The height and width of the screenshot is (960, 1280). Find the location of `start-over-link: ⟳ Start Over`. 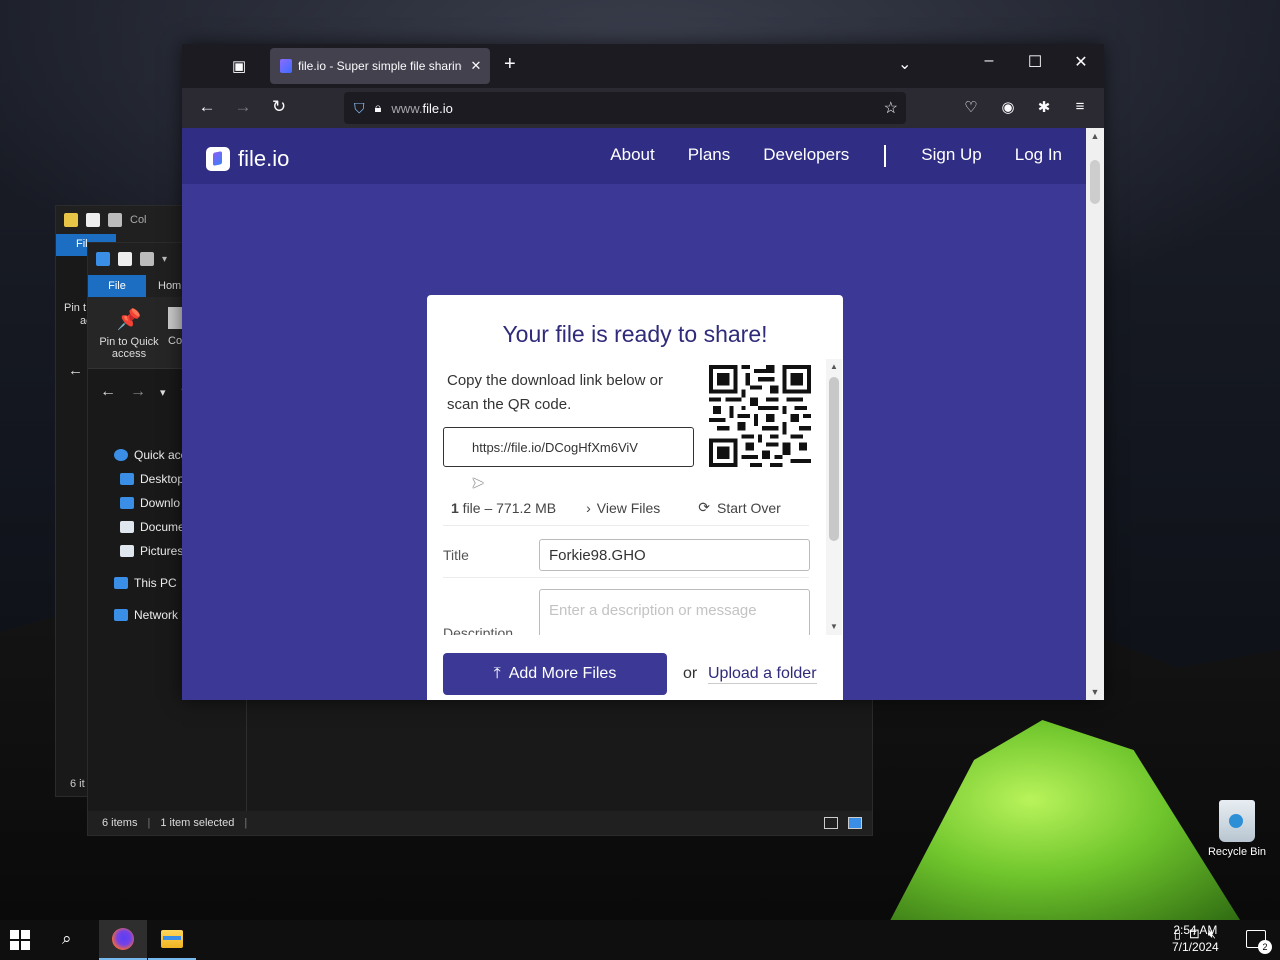

start-over-link: ⟳ Start Over is located at coordinates (739, 507).